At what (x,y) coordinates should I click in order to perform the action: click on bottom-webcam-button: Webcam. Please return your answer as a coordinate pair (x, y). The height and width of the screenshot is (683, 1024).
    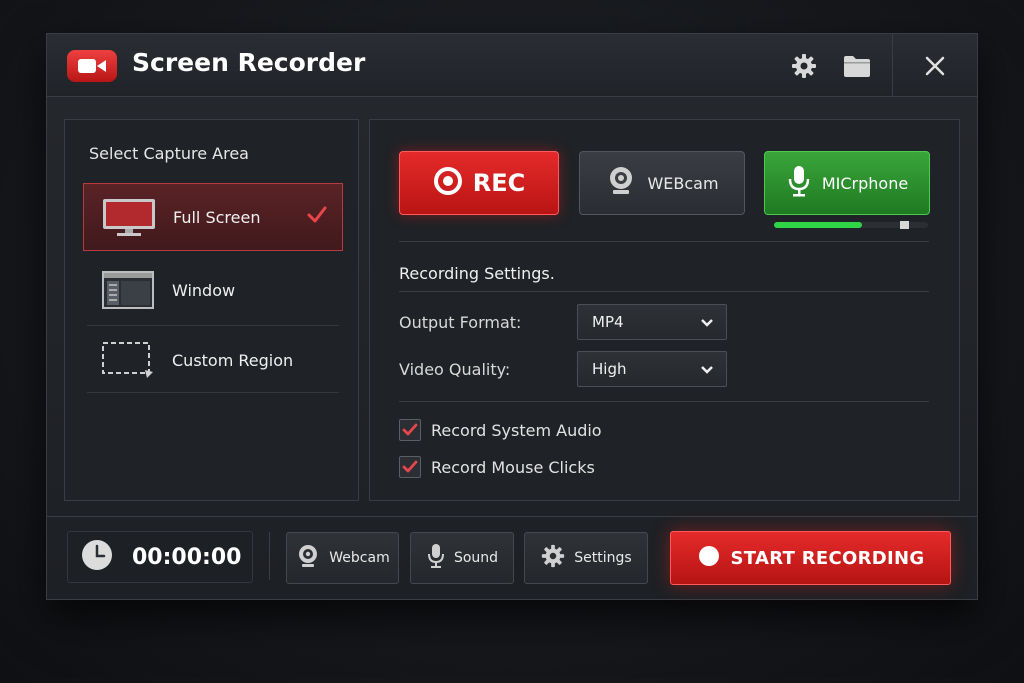
    Looking at the image, I should click on (342, 558).